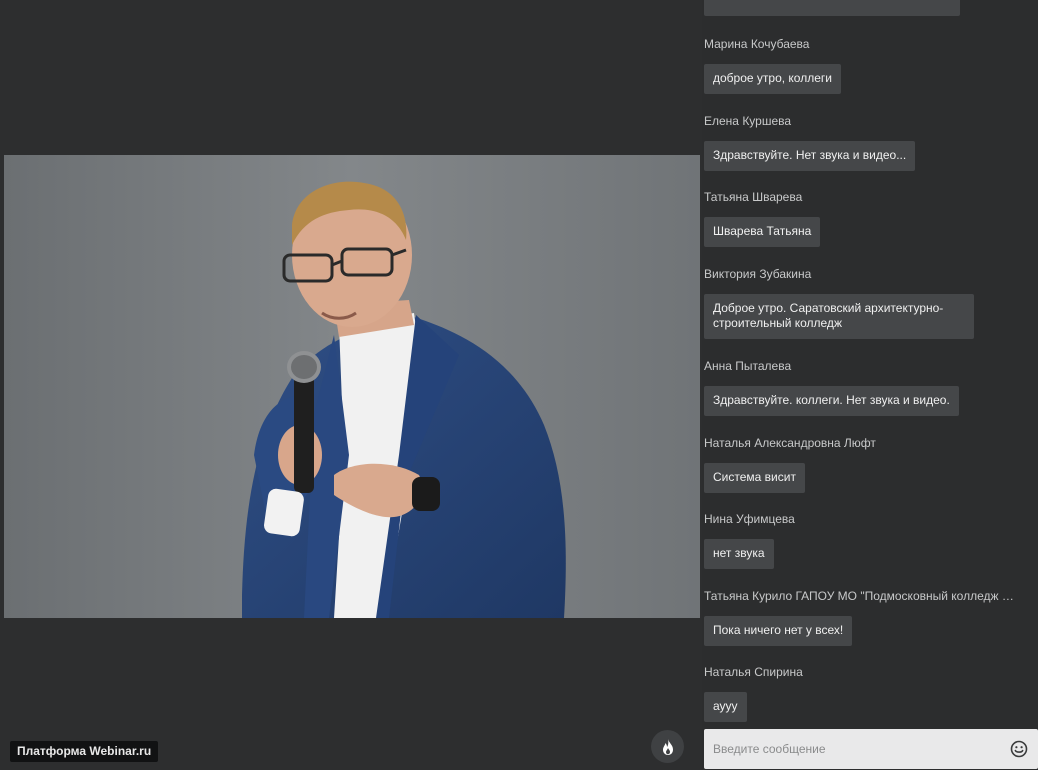  I want to click on message-author: Елена Куршева, so click(748, 121).